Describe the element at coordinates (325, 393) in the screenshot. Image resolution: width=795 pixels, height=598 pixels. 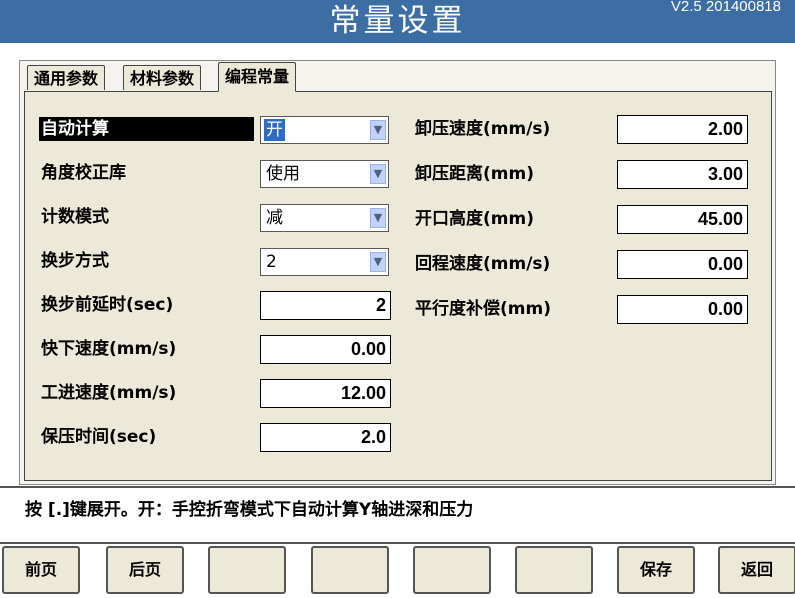
I see `work-speed-input: 12.00` at that location.